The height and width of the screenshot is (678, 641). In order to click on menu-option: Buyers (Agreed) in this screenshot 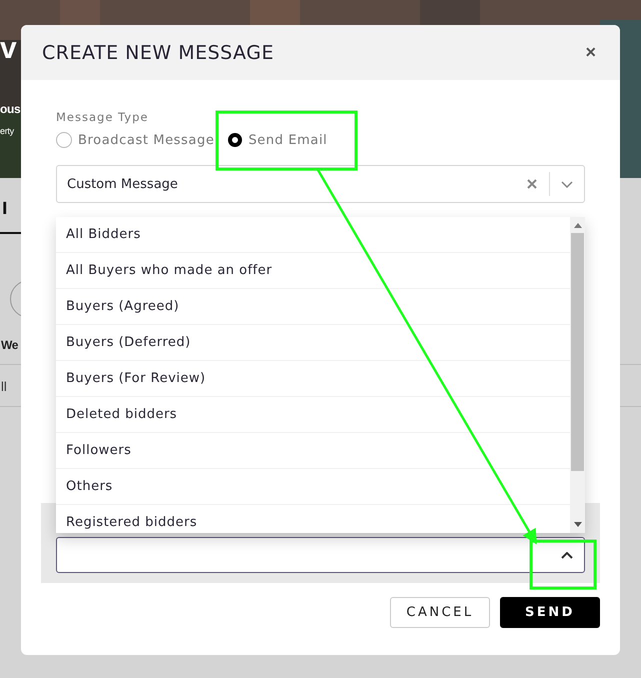, I will do `click(313, 307)`.